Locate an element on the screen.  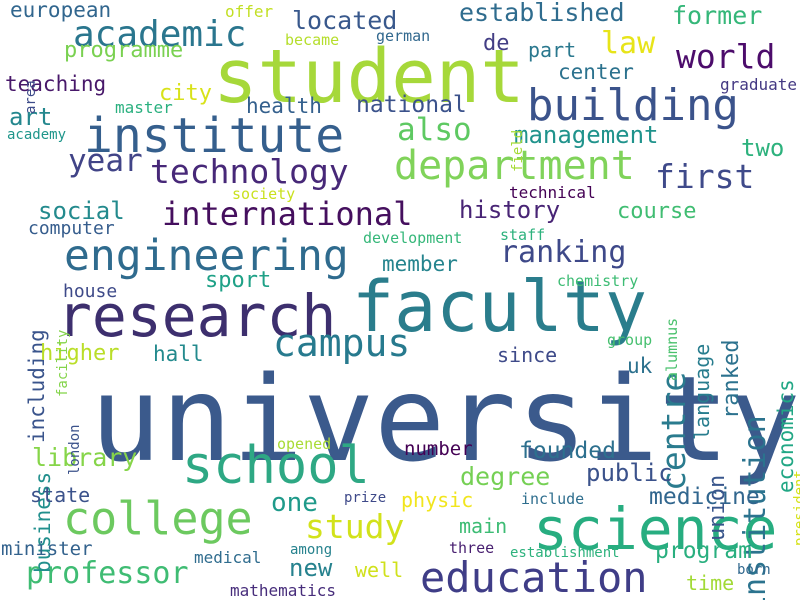
word-public: public is located at coordinates (629, 473).